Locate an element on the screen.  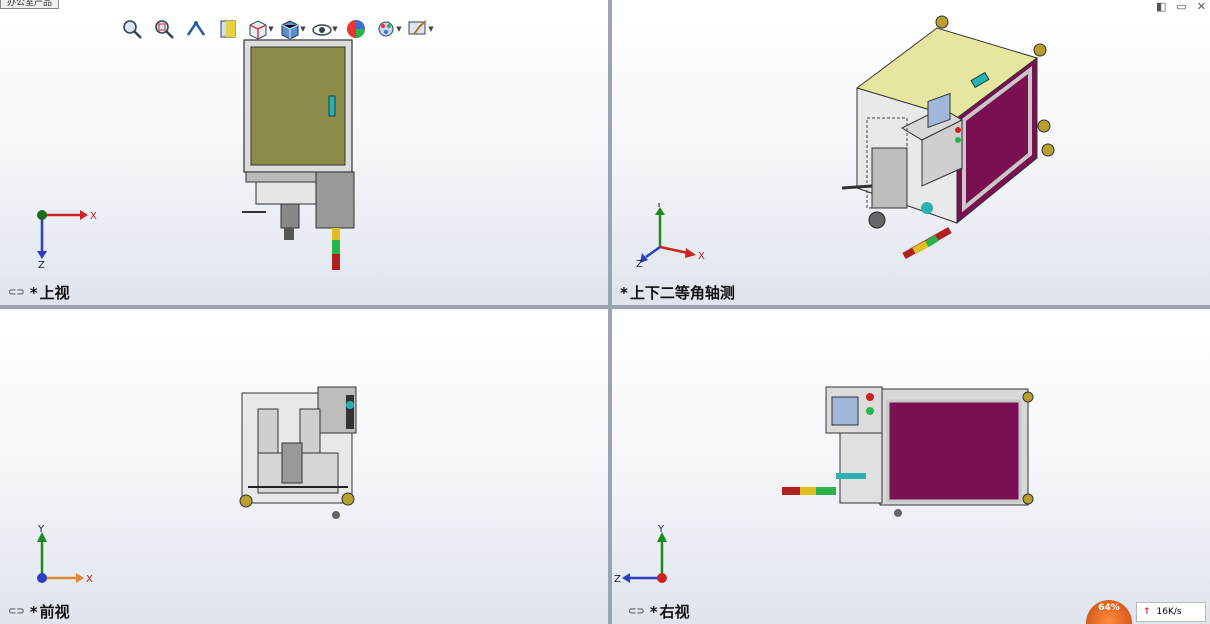
apply-scene-icon: ▼ is located at coordinates (388, 29).